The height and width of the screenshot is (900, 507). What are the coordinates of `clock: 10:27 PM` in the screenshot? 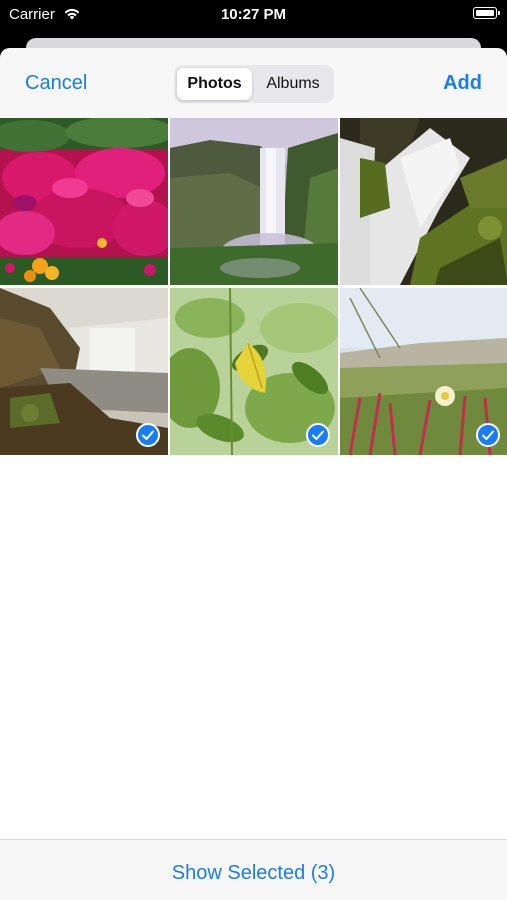 It's located at (253, 14).